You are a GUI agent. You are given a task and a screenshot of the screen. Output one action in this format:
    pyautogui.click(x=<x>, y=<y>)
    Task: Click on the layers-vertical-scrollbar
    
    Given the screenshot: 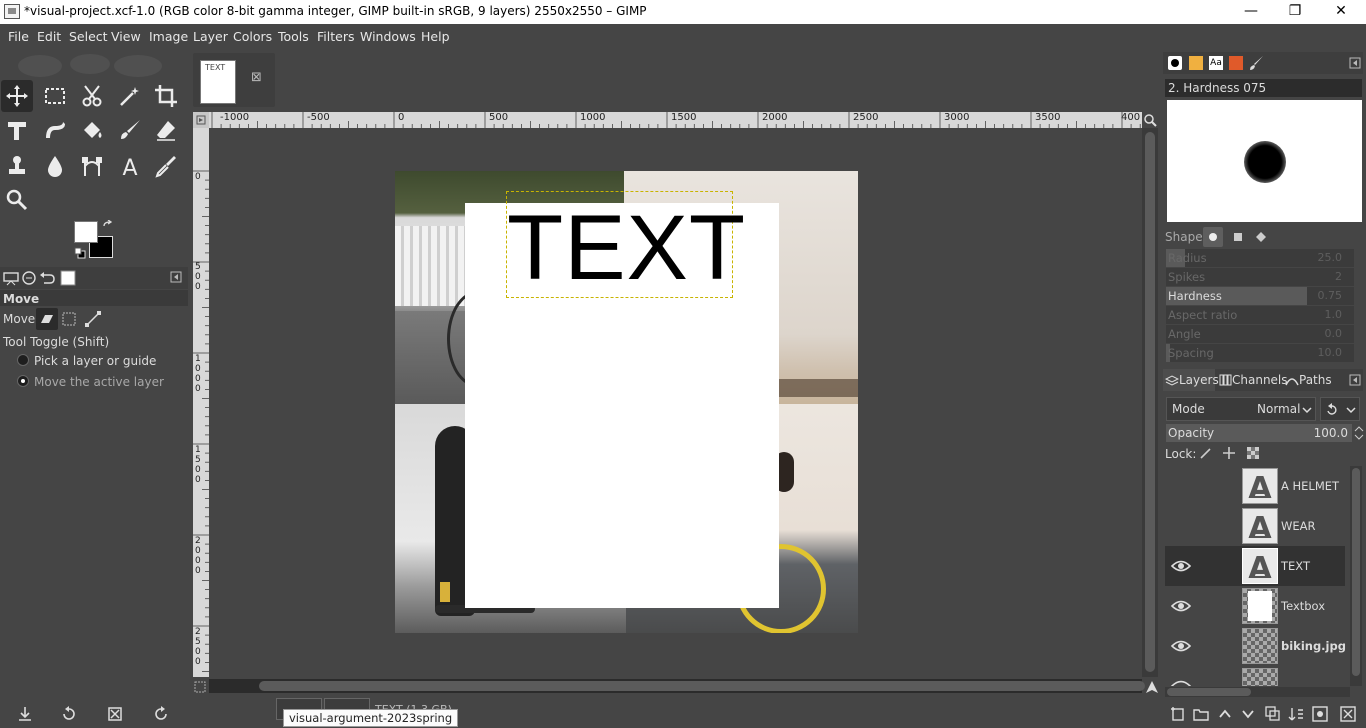 What is the action you would take?
    pyautogui.click(x=1356, y=576)
    